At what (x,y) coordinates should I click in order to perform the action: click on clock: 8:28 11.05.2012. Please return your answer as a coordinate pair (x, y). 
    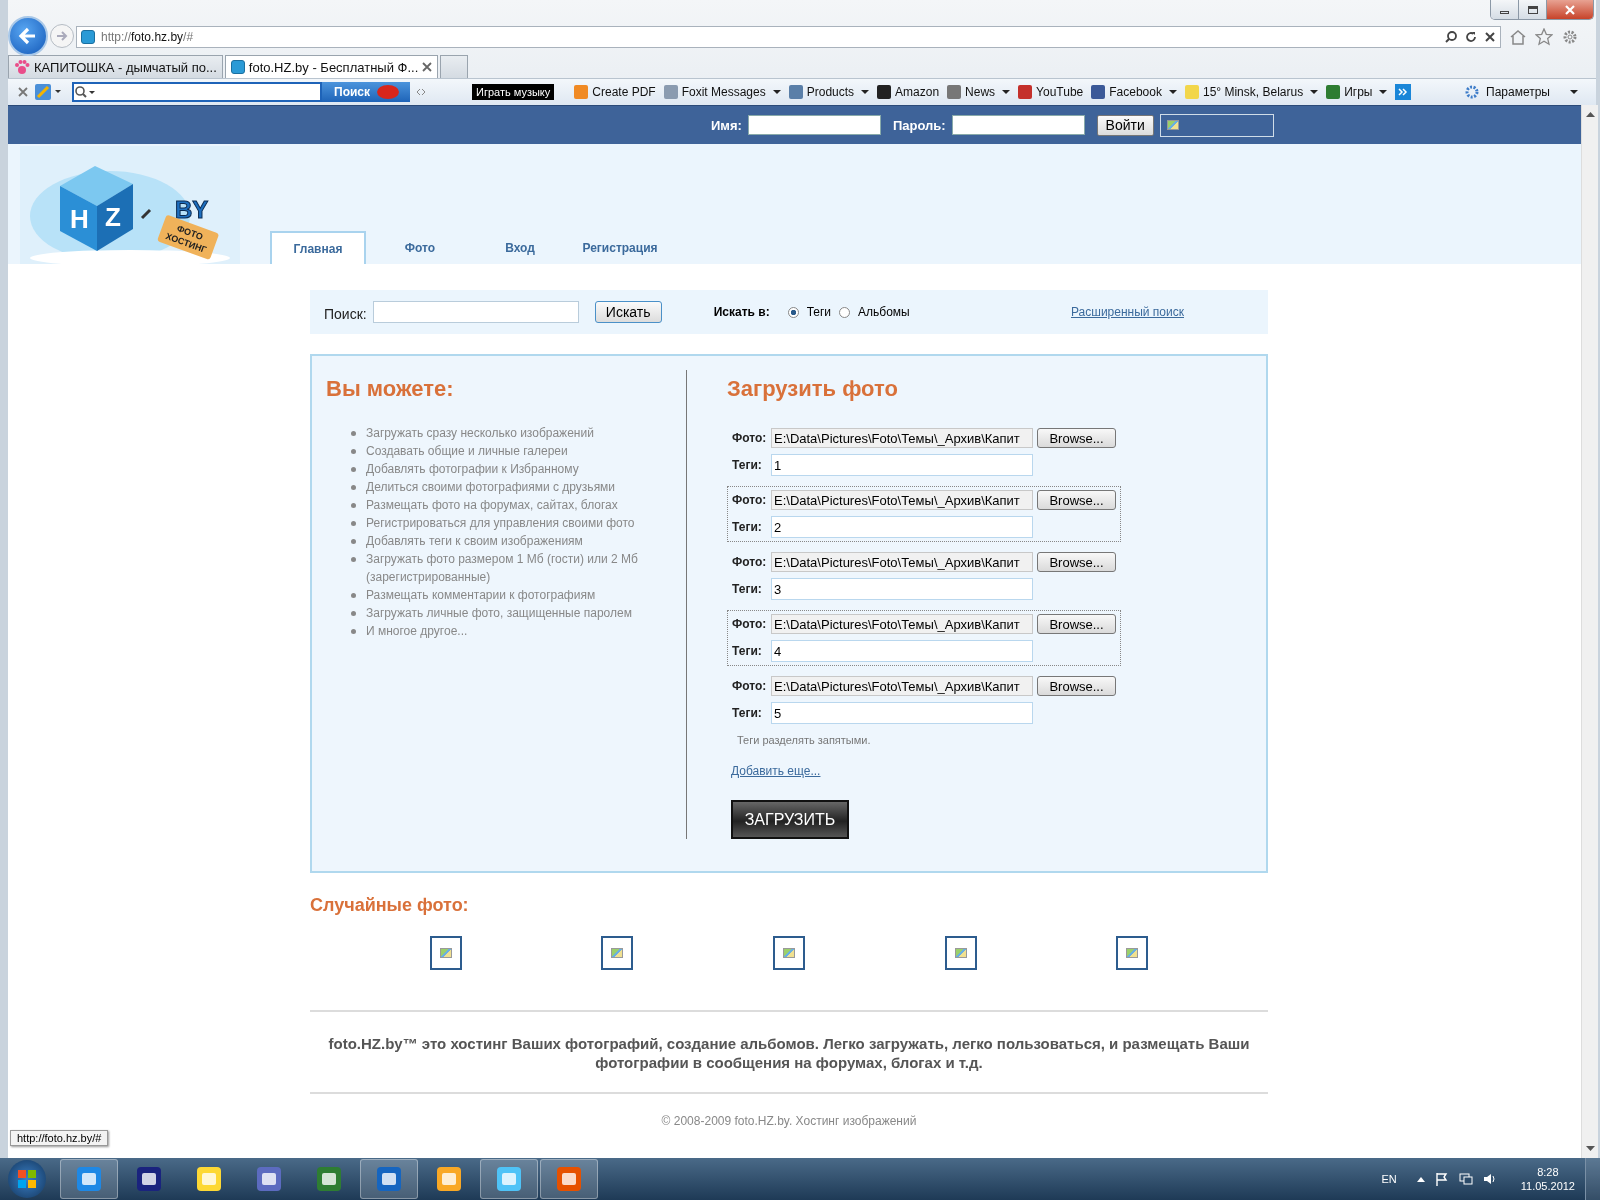
    Looking at the image, I should click on (1547, 1179).